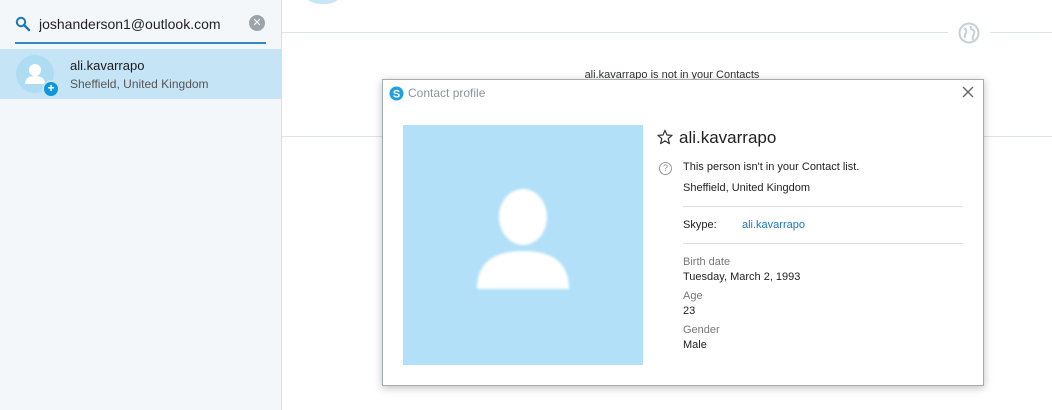 This screenshot has height=410, width=1052. What do you see at coordinates (447, 93) in the screenshot?
I see `dialog-title: Contact profile` at bounding box center [447, 93].